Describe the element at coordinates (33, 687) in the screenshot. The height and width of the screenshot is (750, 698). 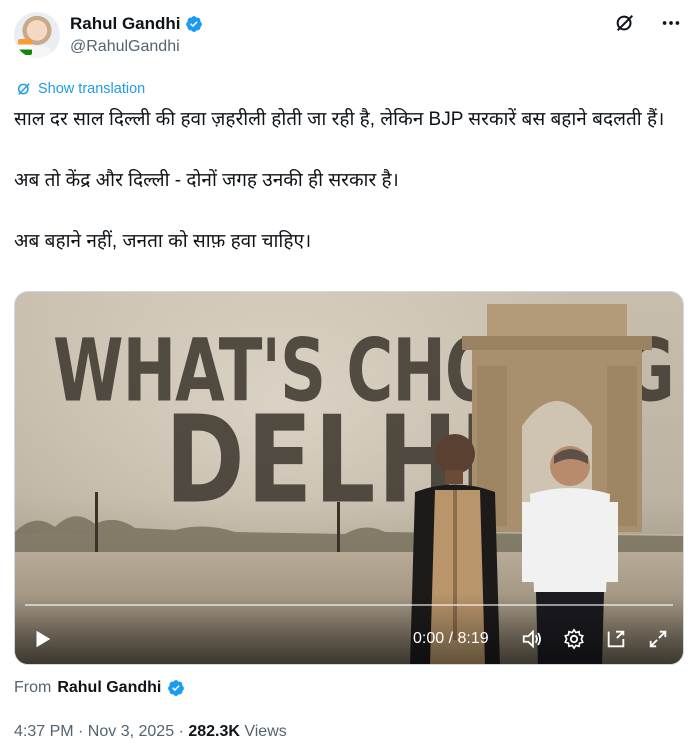
I see `from-label: From` at that location.